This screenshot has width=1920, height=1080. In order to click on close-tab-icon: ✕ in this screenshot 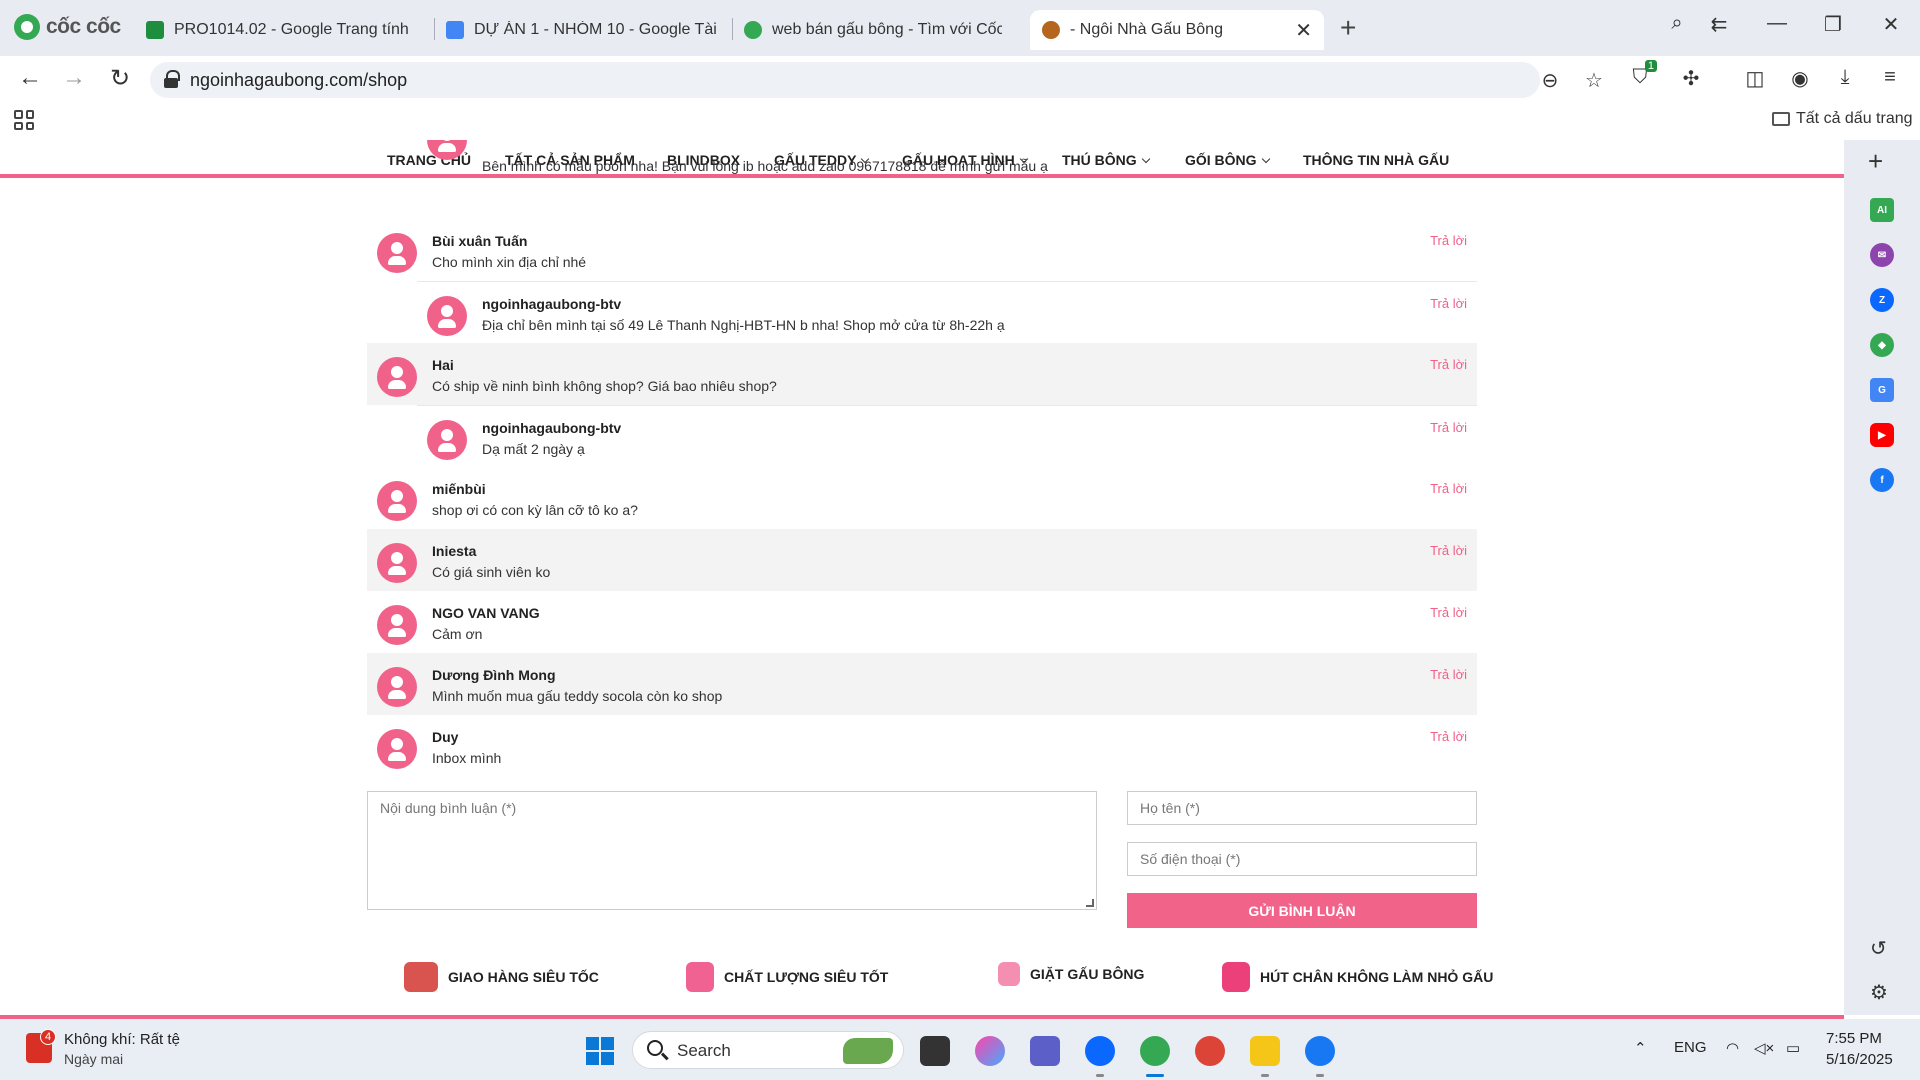, I will do `click(1303, 30)`.